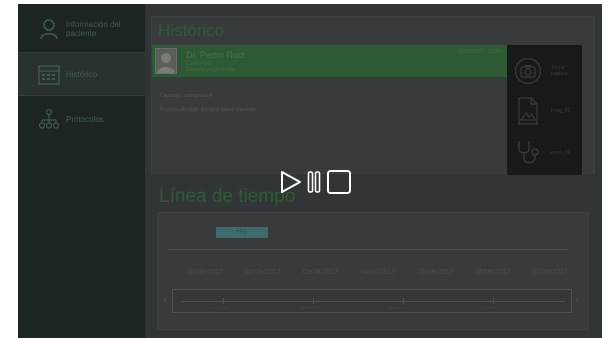  I want to click on calendar-icon, so click(49, 74).